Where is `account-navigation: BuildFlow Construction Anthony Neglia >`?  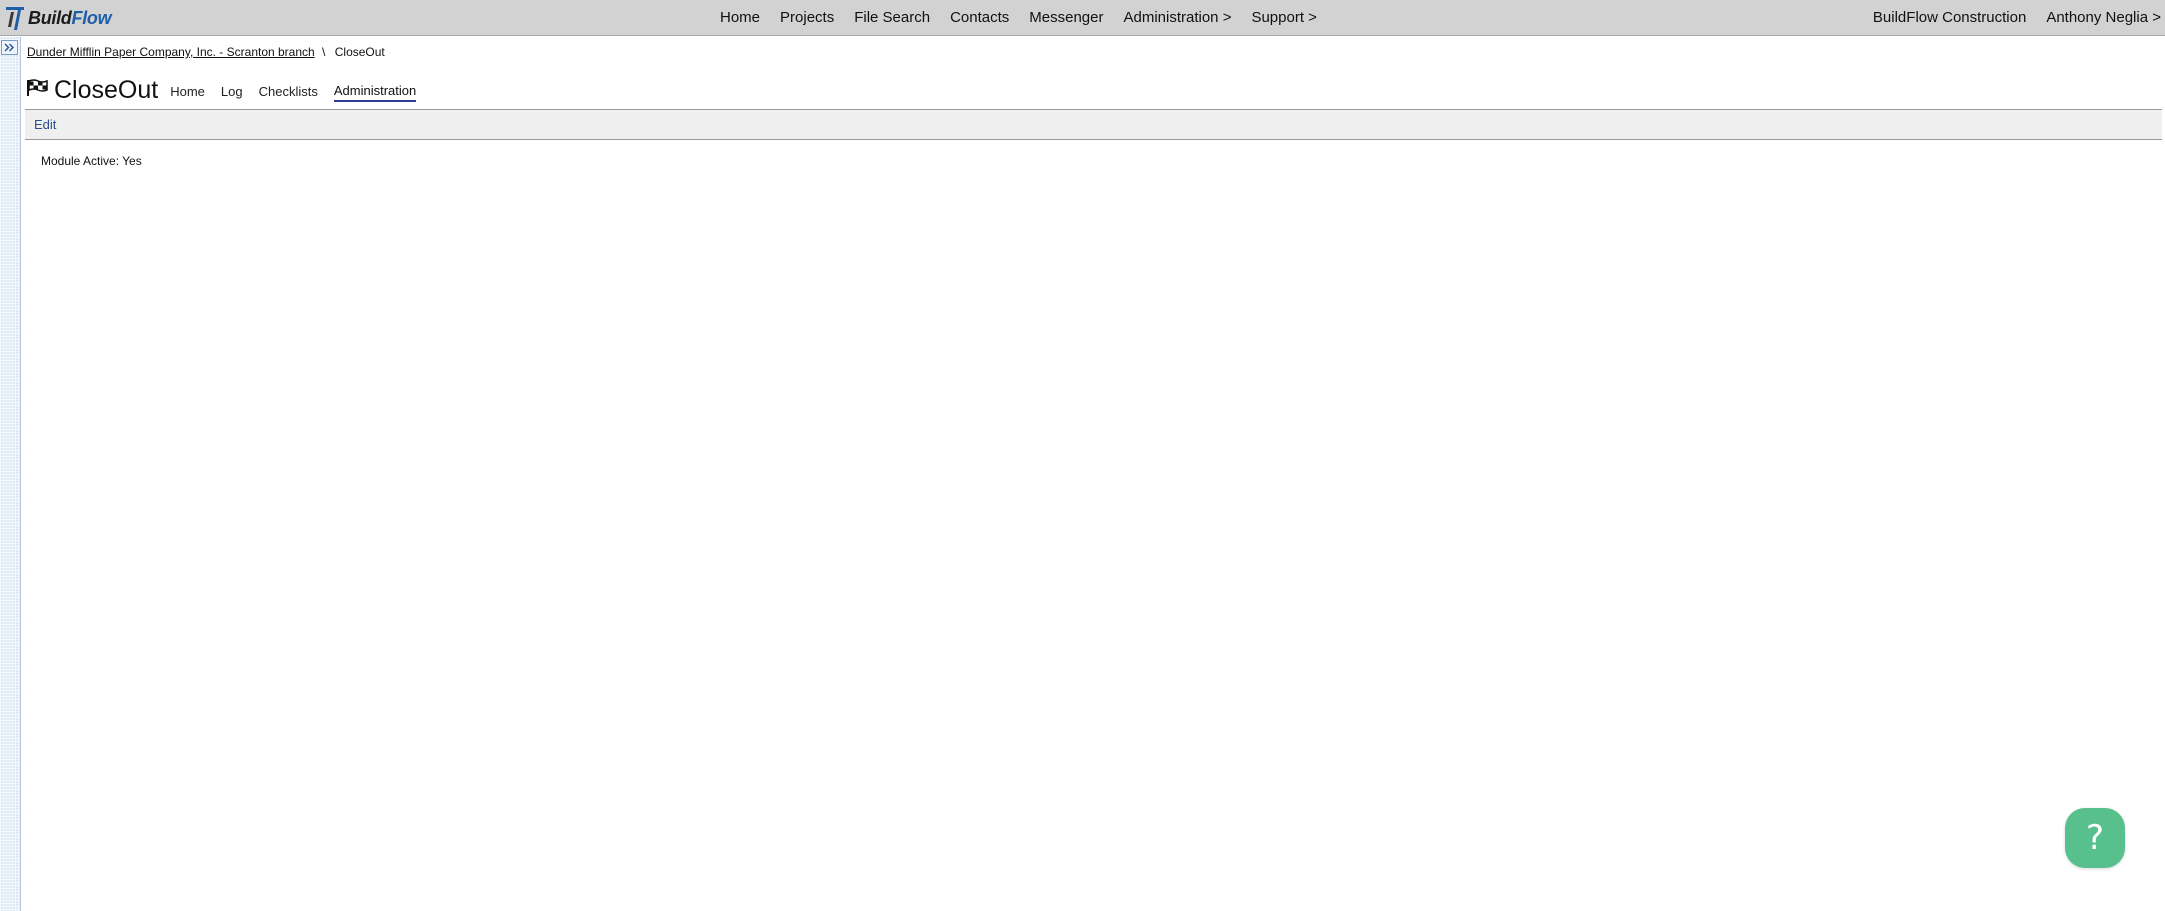
account-navigation: BuildFlow Construction Anthony Neglia > is located at coordinates (2007, 17).